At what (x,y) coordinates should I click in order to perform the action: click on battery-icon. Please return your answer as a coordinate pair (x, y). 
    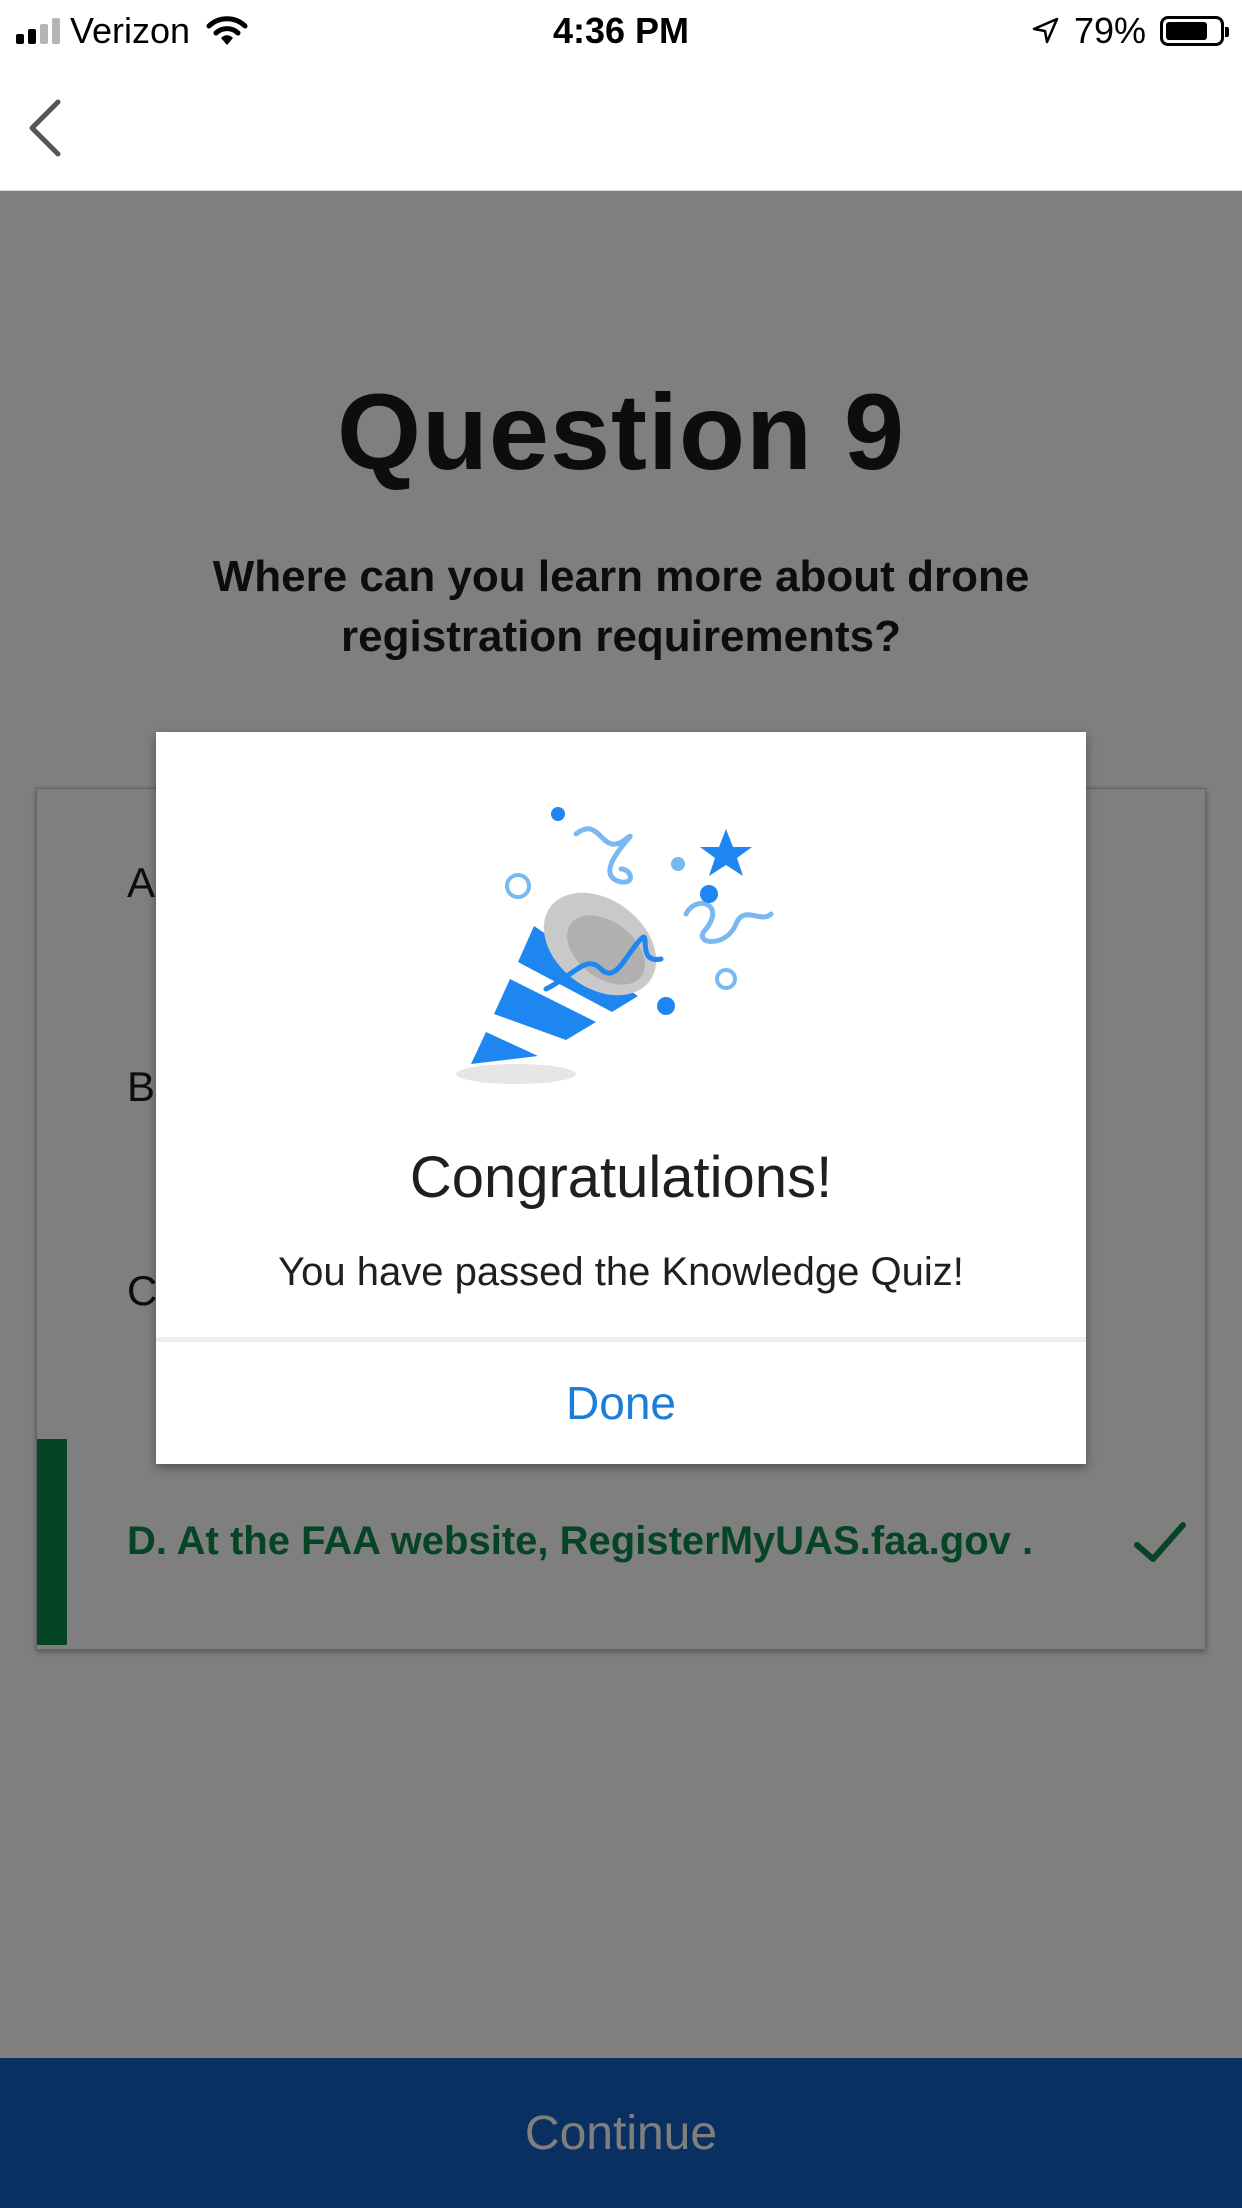
    Looking at the image, I should click on (1194, 31).